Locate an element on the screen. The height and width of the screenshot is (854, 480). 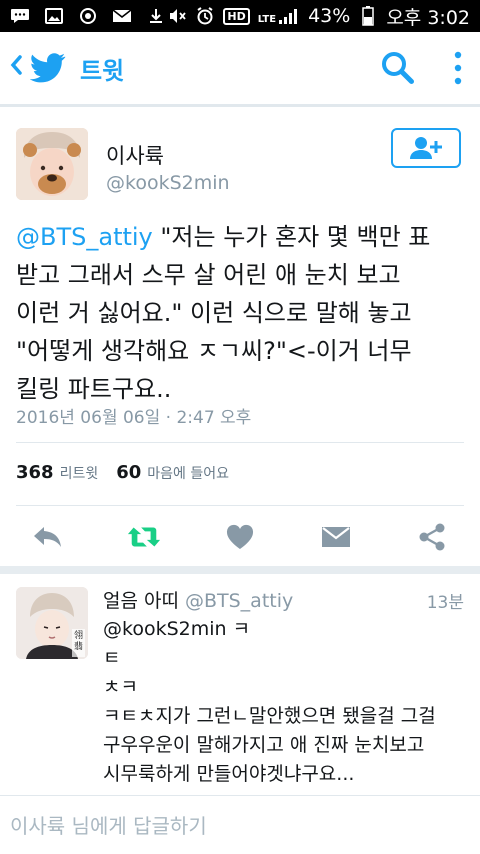
reply-button is located at coordinates (48, 537).